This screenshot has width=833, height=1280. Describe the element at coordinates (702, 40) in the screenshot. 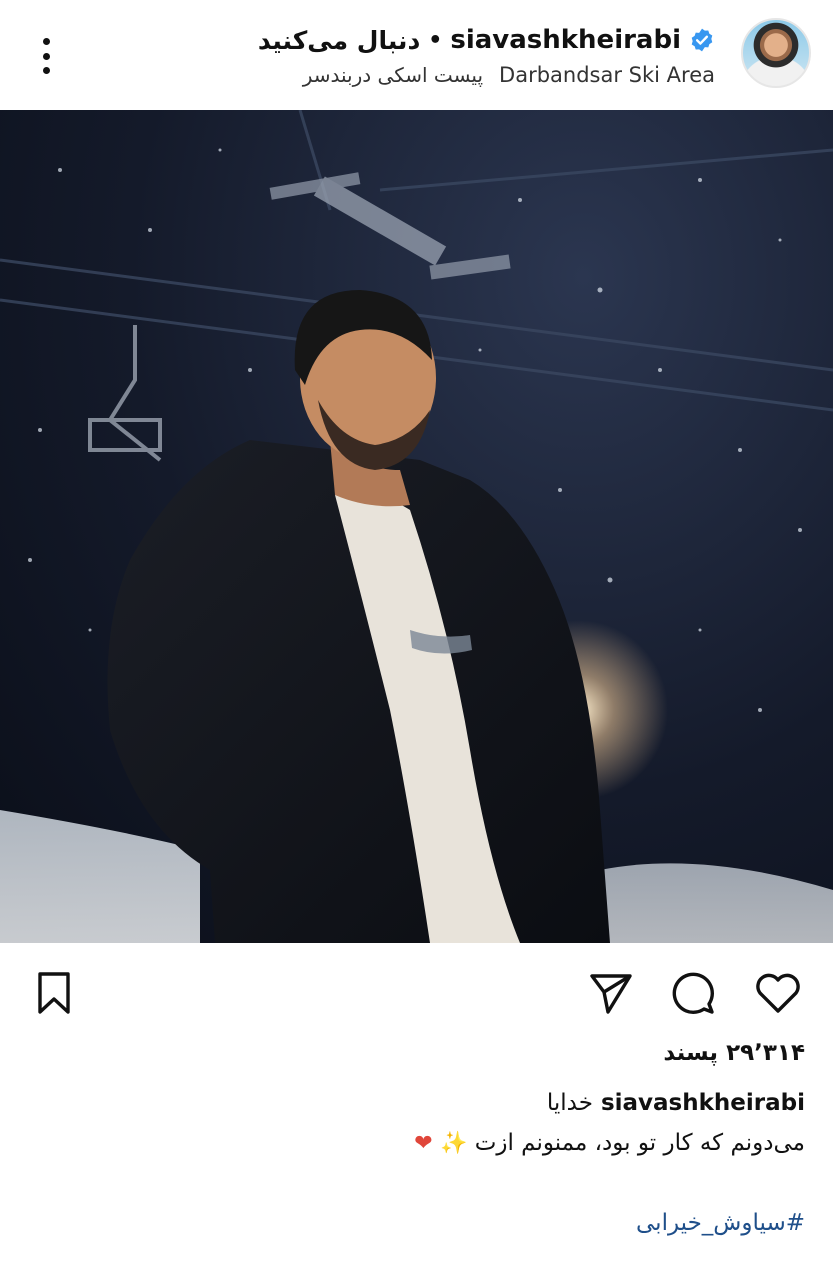

I see `verified-badge-icon` at that location.